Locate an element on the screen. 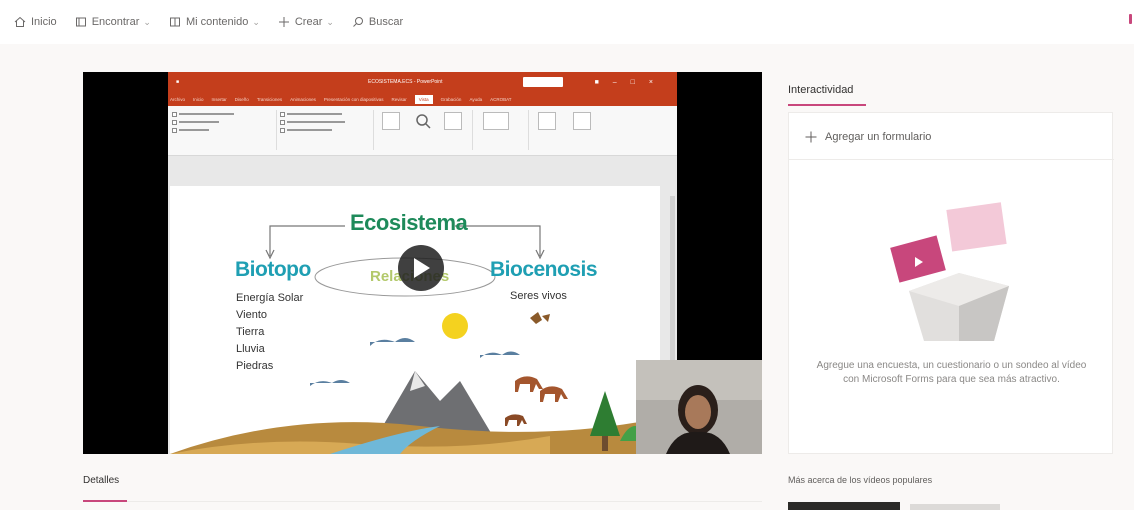 The width and height of the screenshot is (1134, 510). slide-list-item: Viento is located at coordinates (251, 315).